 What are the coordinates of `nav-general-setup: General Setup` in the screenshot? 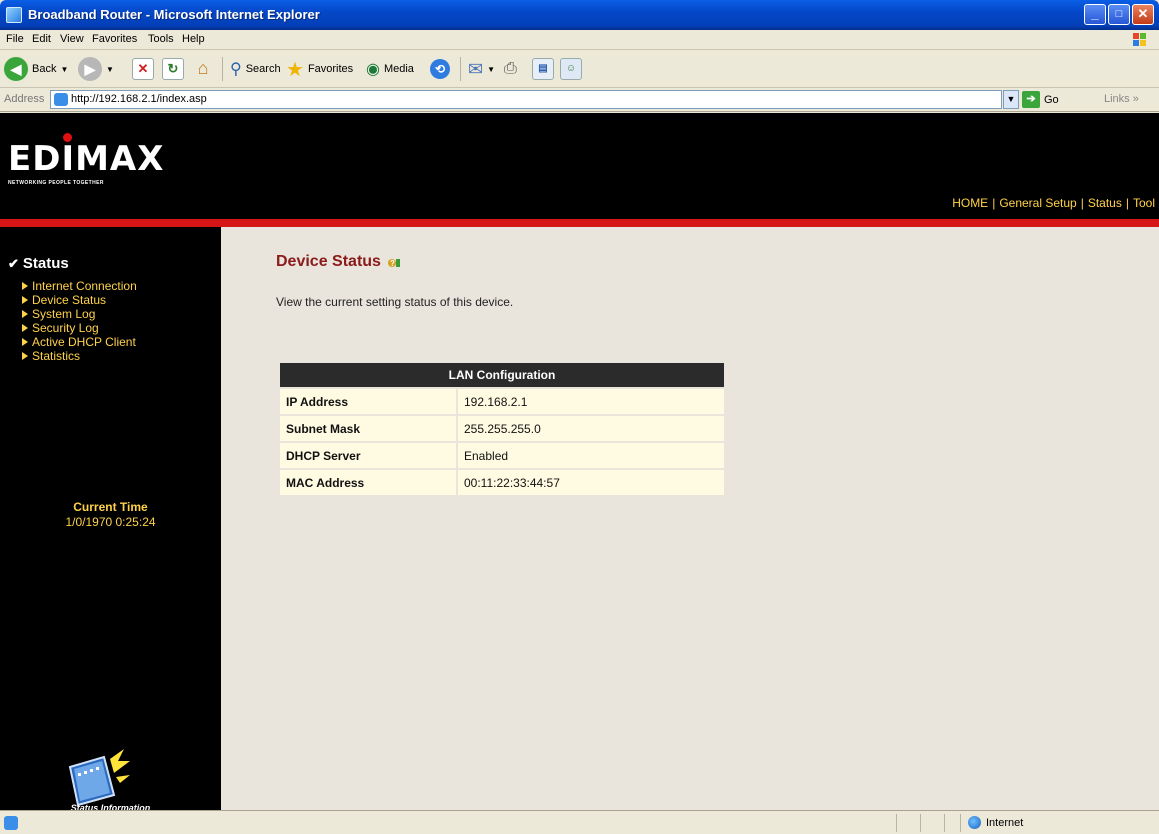 It's located at (1037, 203).